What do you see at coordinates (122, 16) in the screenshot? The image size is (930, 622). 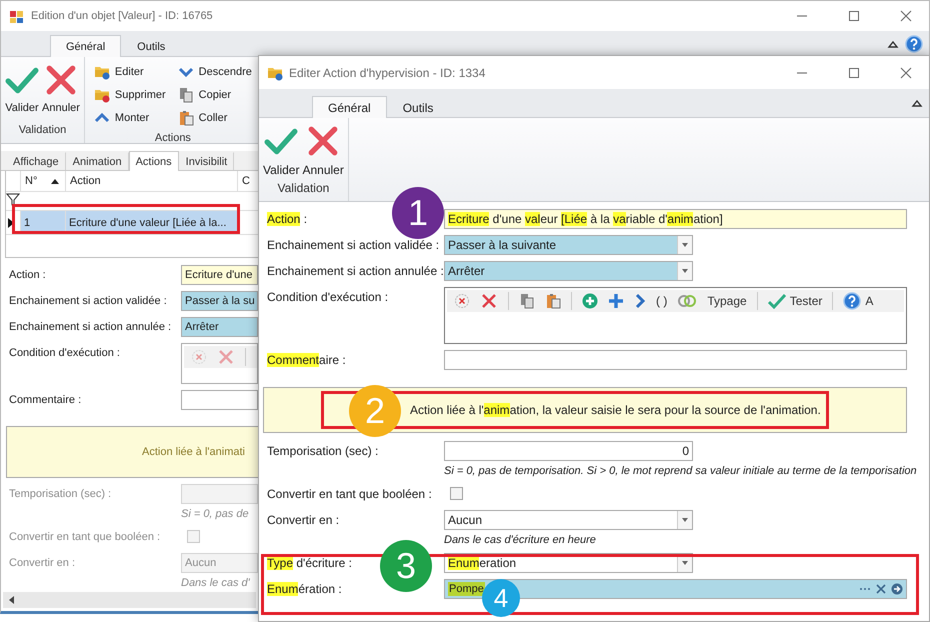 I see `window-title: Edition d'un objet [Valeur] - ID: 16765` at bounding box center [122, 16].